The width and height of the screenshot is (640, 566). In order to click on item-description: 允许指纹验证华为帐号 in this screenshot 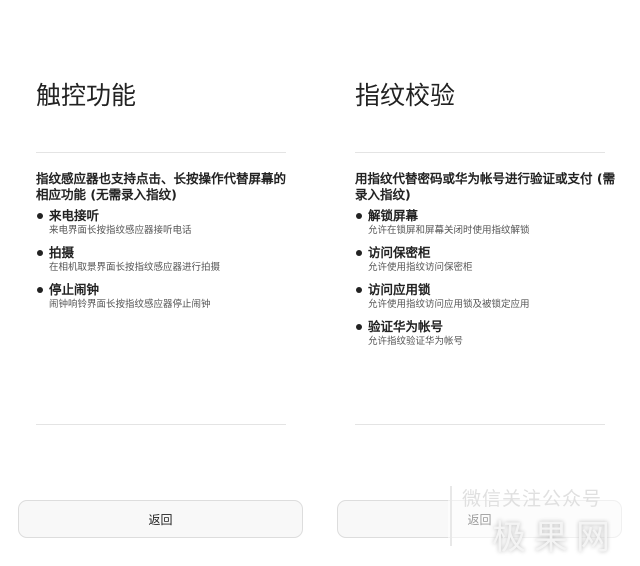, I will do `click(416, 341)`.